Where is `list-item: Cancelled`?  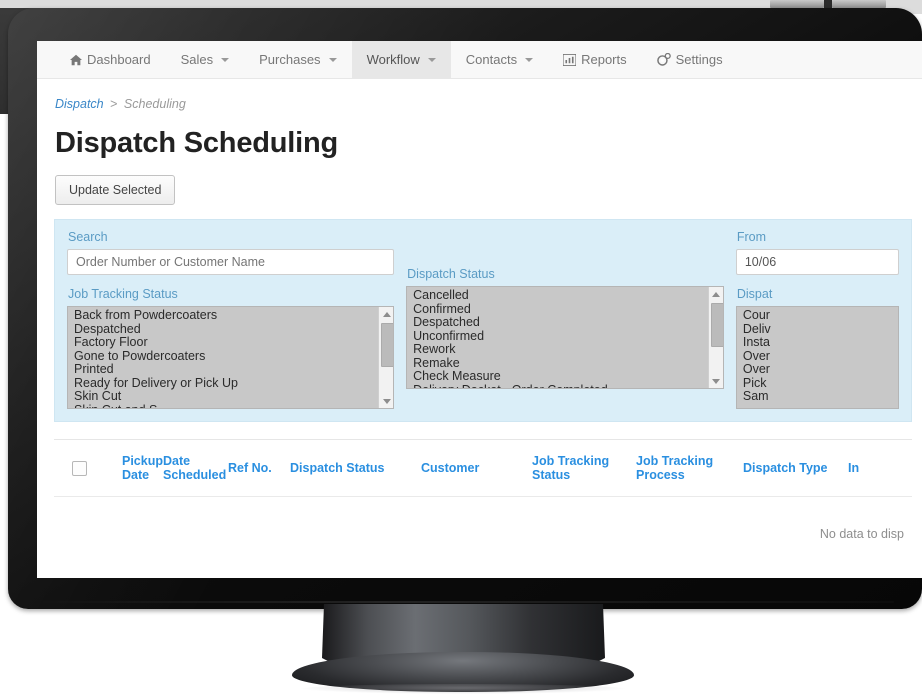 list-item: Cancelled is located at coordinates (567, 296).